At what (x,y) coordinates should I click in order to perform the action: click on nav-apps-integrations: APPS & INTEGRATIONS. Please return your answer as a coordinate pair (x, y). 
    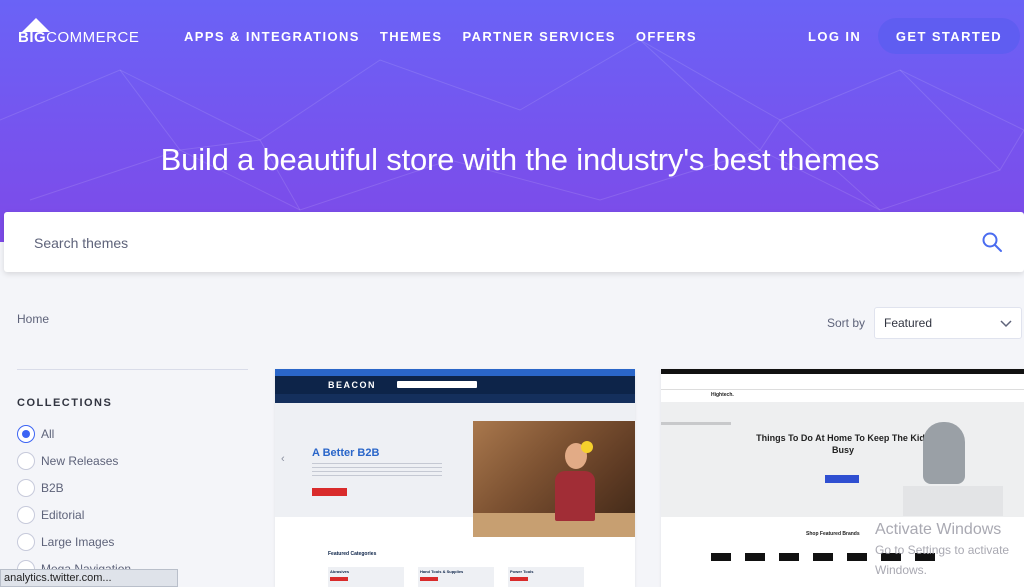
    Looking at the image, I should click on (272, 36).